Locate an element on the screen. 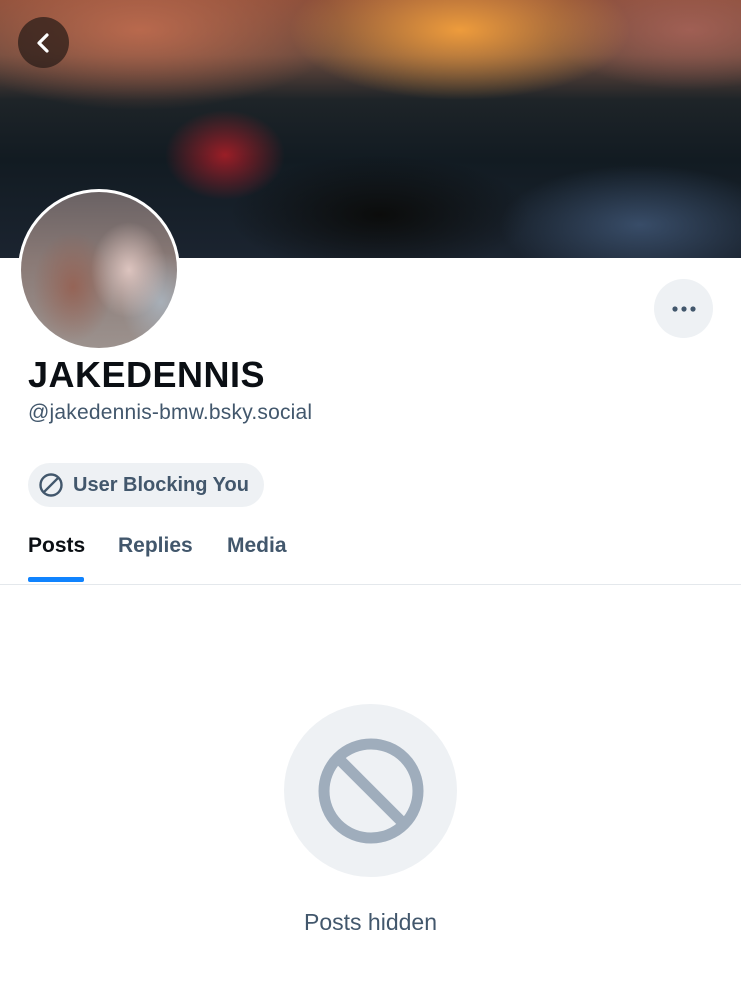 The height and width of the screenshot is (1000, 741). avatar-image is located at coordinates (99, 270).